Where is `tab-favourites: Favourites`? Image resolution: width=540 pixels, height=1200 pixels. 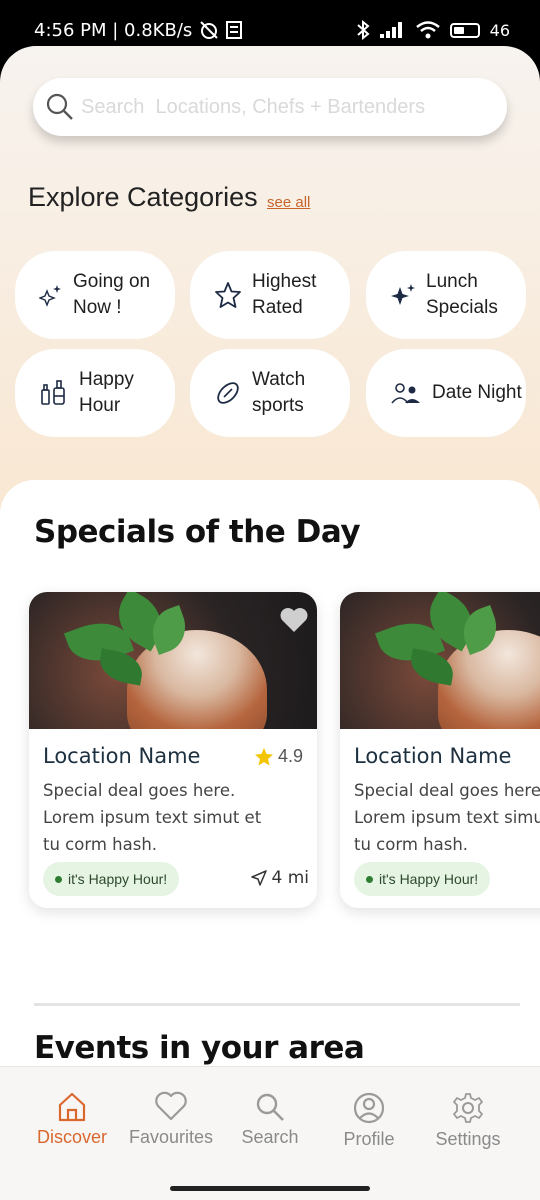
tab-favourites: Favourites is located at coordinates (171, 1119).